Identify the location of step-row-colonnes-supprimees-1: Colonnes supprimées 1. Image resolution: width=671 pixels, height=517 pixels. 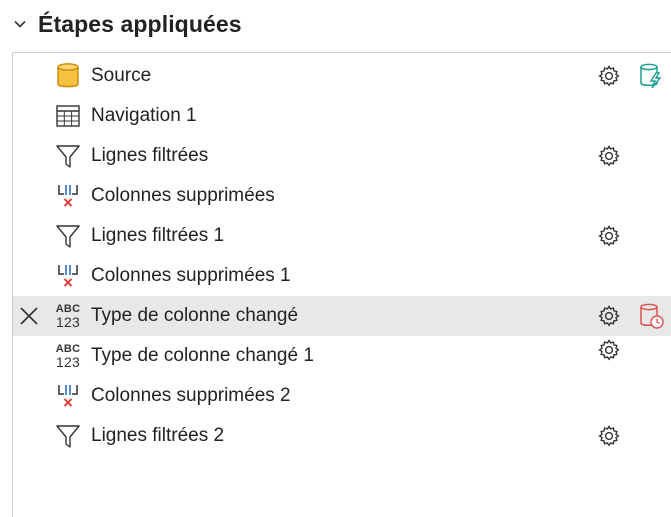
(342, 276).